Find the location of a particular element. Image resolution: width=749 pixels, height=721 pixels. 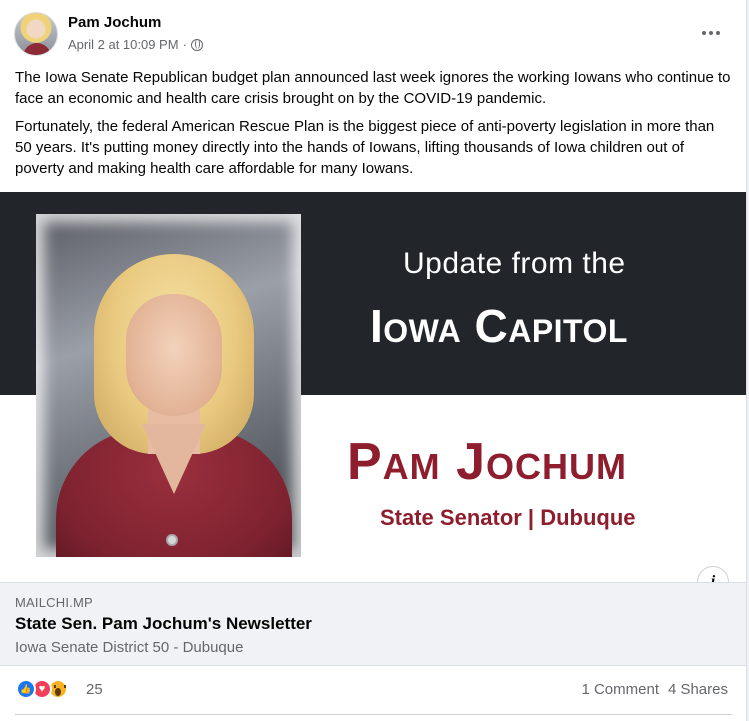

banner-senator-name: Pam Jochum is located at coordinates (487, 462).